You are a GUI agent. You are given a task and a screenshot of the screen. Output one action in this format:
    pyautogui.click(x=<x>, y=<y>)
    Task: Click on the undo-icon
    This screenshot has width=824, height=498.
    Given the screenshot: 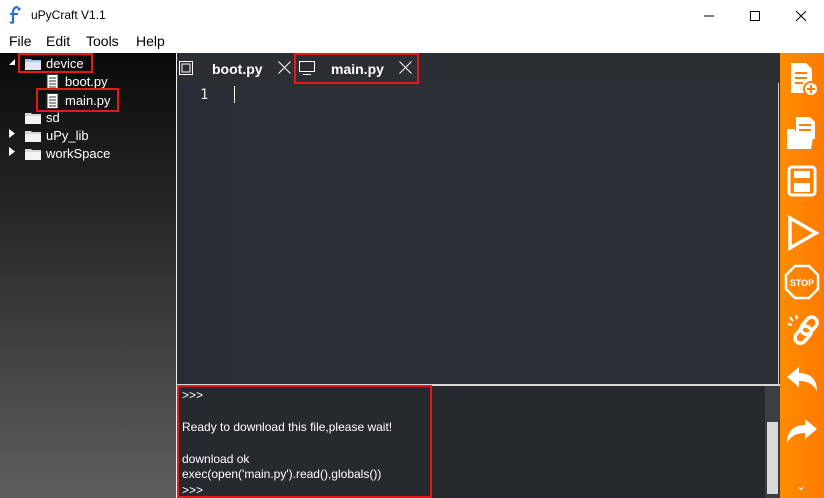 What is the action you would take?
    pyautogui.click(x=802, y=381)
    